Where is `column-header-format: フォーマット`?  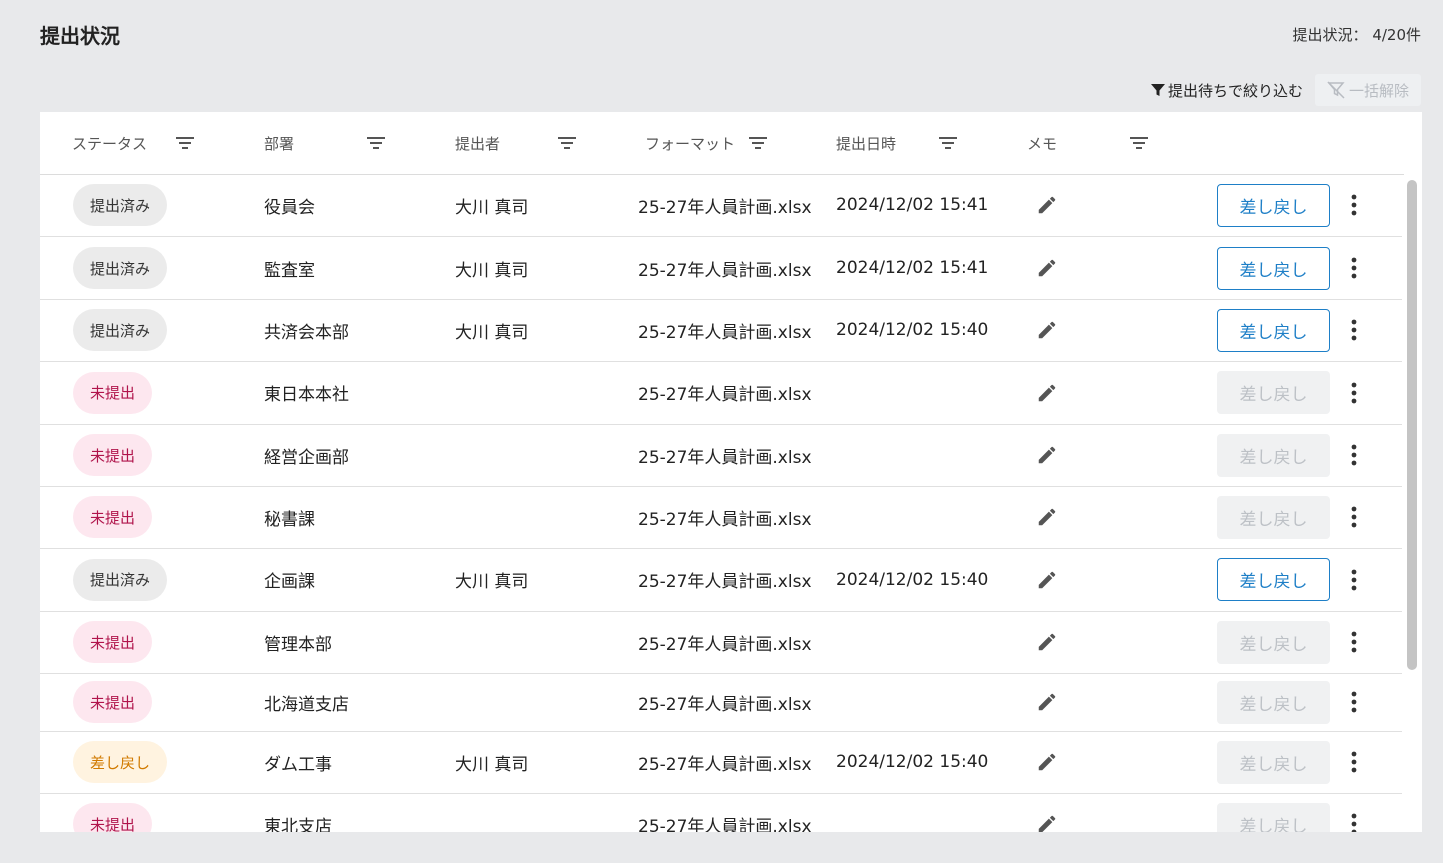 column-header-format: フォーマット is located at coordinates (690, 143).